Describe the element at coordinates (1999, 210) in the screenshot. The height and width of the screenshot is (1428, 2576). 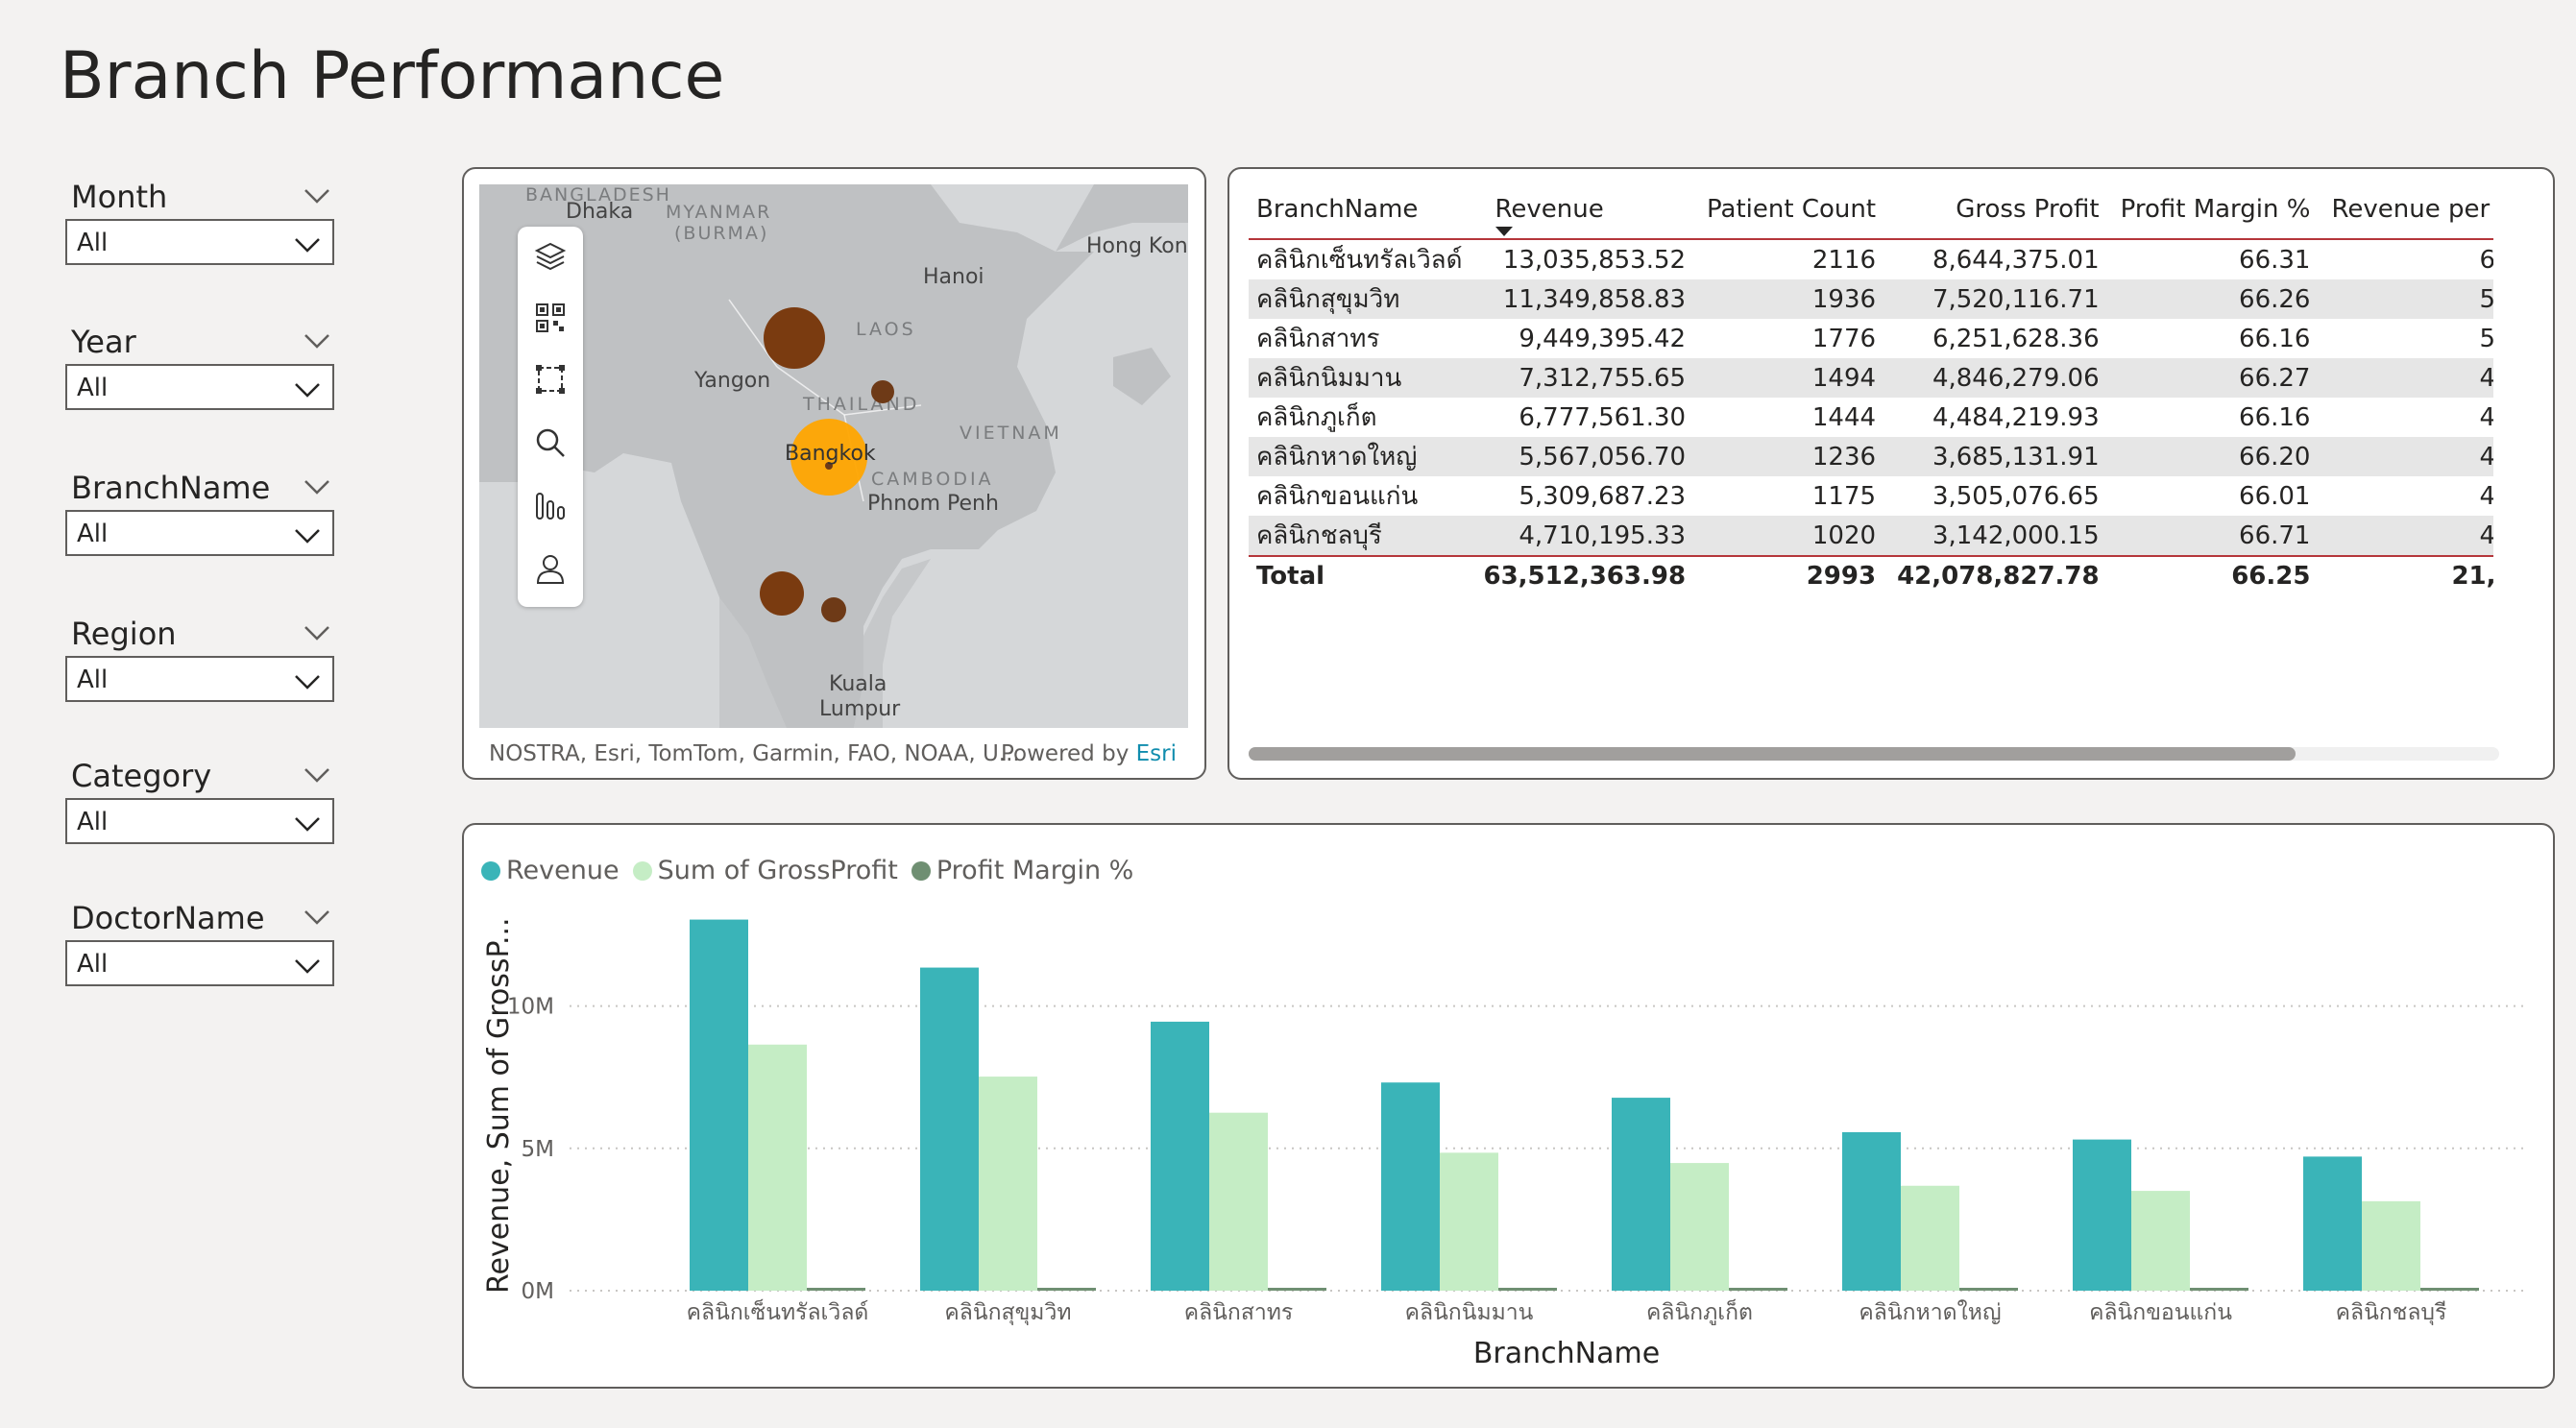
I see `column-header: Gross Profit` at that location.